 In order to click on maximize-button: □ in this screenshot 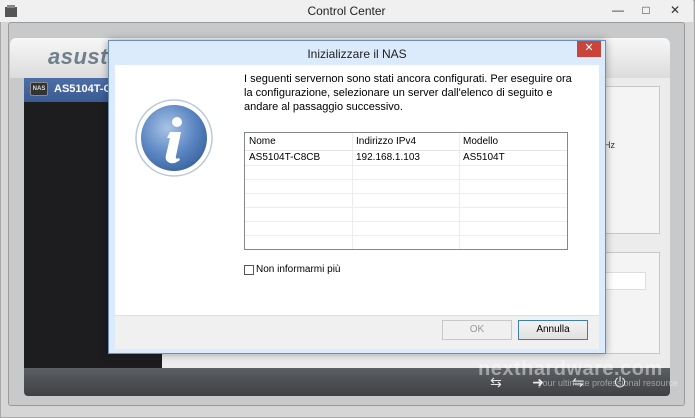, I will do `click(646, 10)`.